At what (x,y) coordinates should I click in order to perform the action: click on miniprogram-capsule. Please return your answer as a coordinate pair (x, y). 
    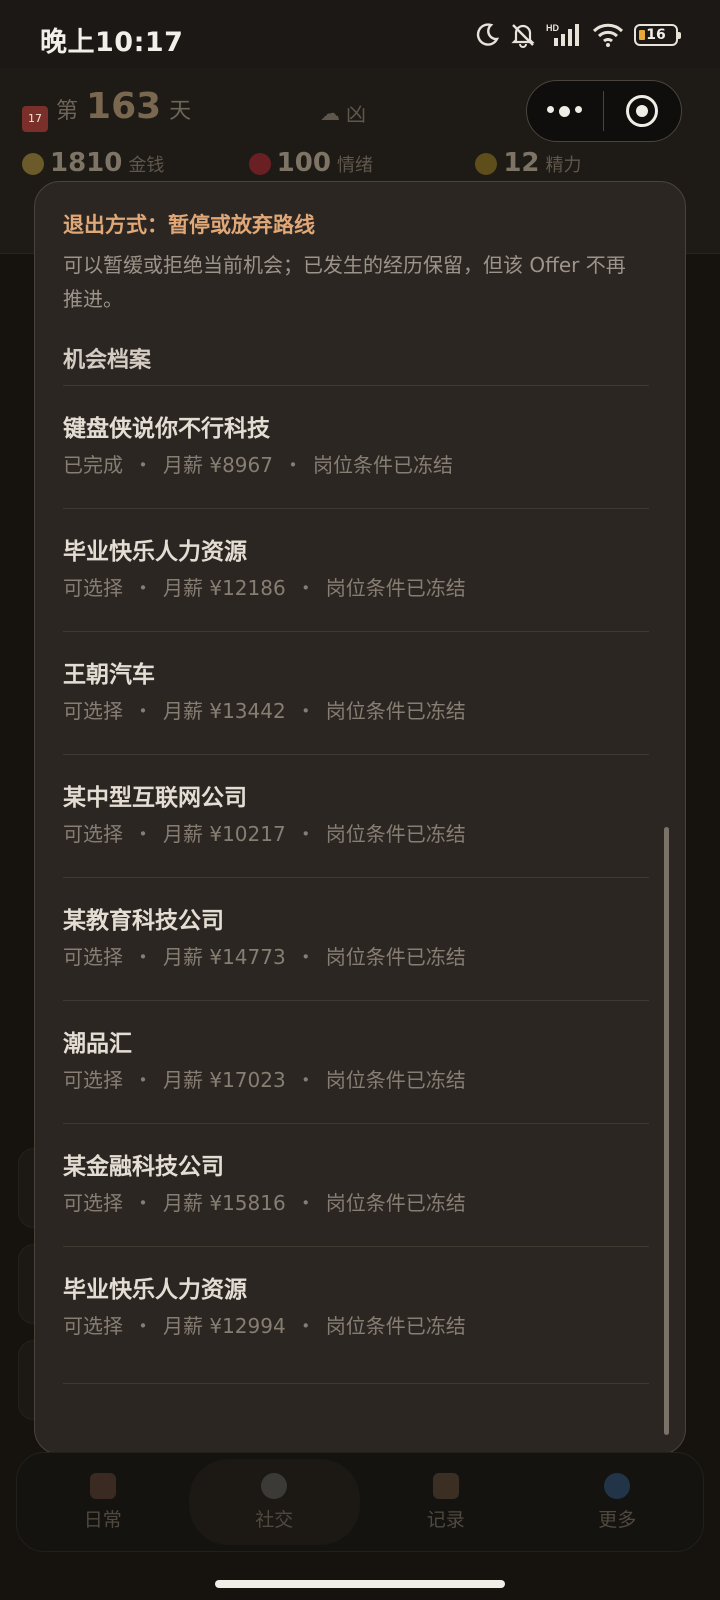
    Looking at the image, I should click on (604, 111).